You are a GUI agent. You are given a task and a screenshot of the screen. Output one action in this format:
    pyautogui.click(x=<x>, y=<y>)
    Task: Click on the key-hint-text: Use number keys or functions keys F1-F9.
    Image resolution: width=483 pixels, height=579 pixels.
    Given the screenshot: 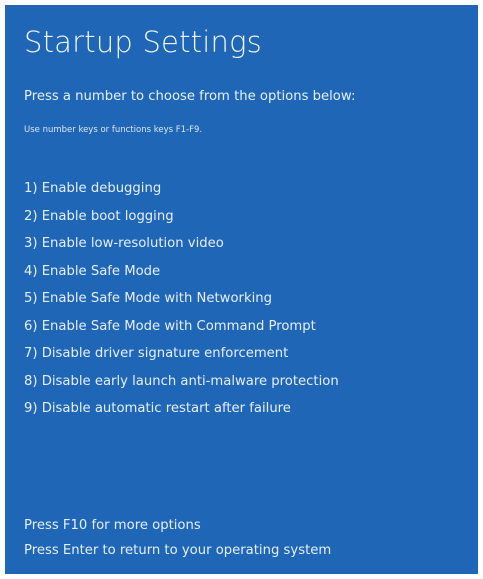 What is the action you would take?
    pyautogui.click(x=113, y=130)
    